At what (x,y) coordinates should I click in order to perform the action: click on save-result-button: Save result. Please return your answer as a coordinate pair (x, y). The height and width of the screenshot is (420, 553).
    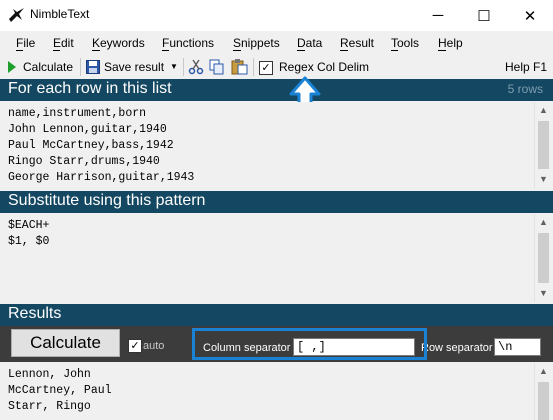
    Looking at the image, I should click on (126, 67).